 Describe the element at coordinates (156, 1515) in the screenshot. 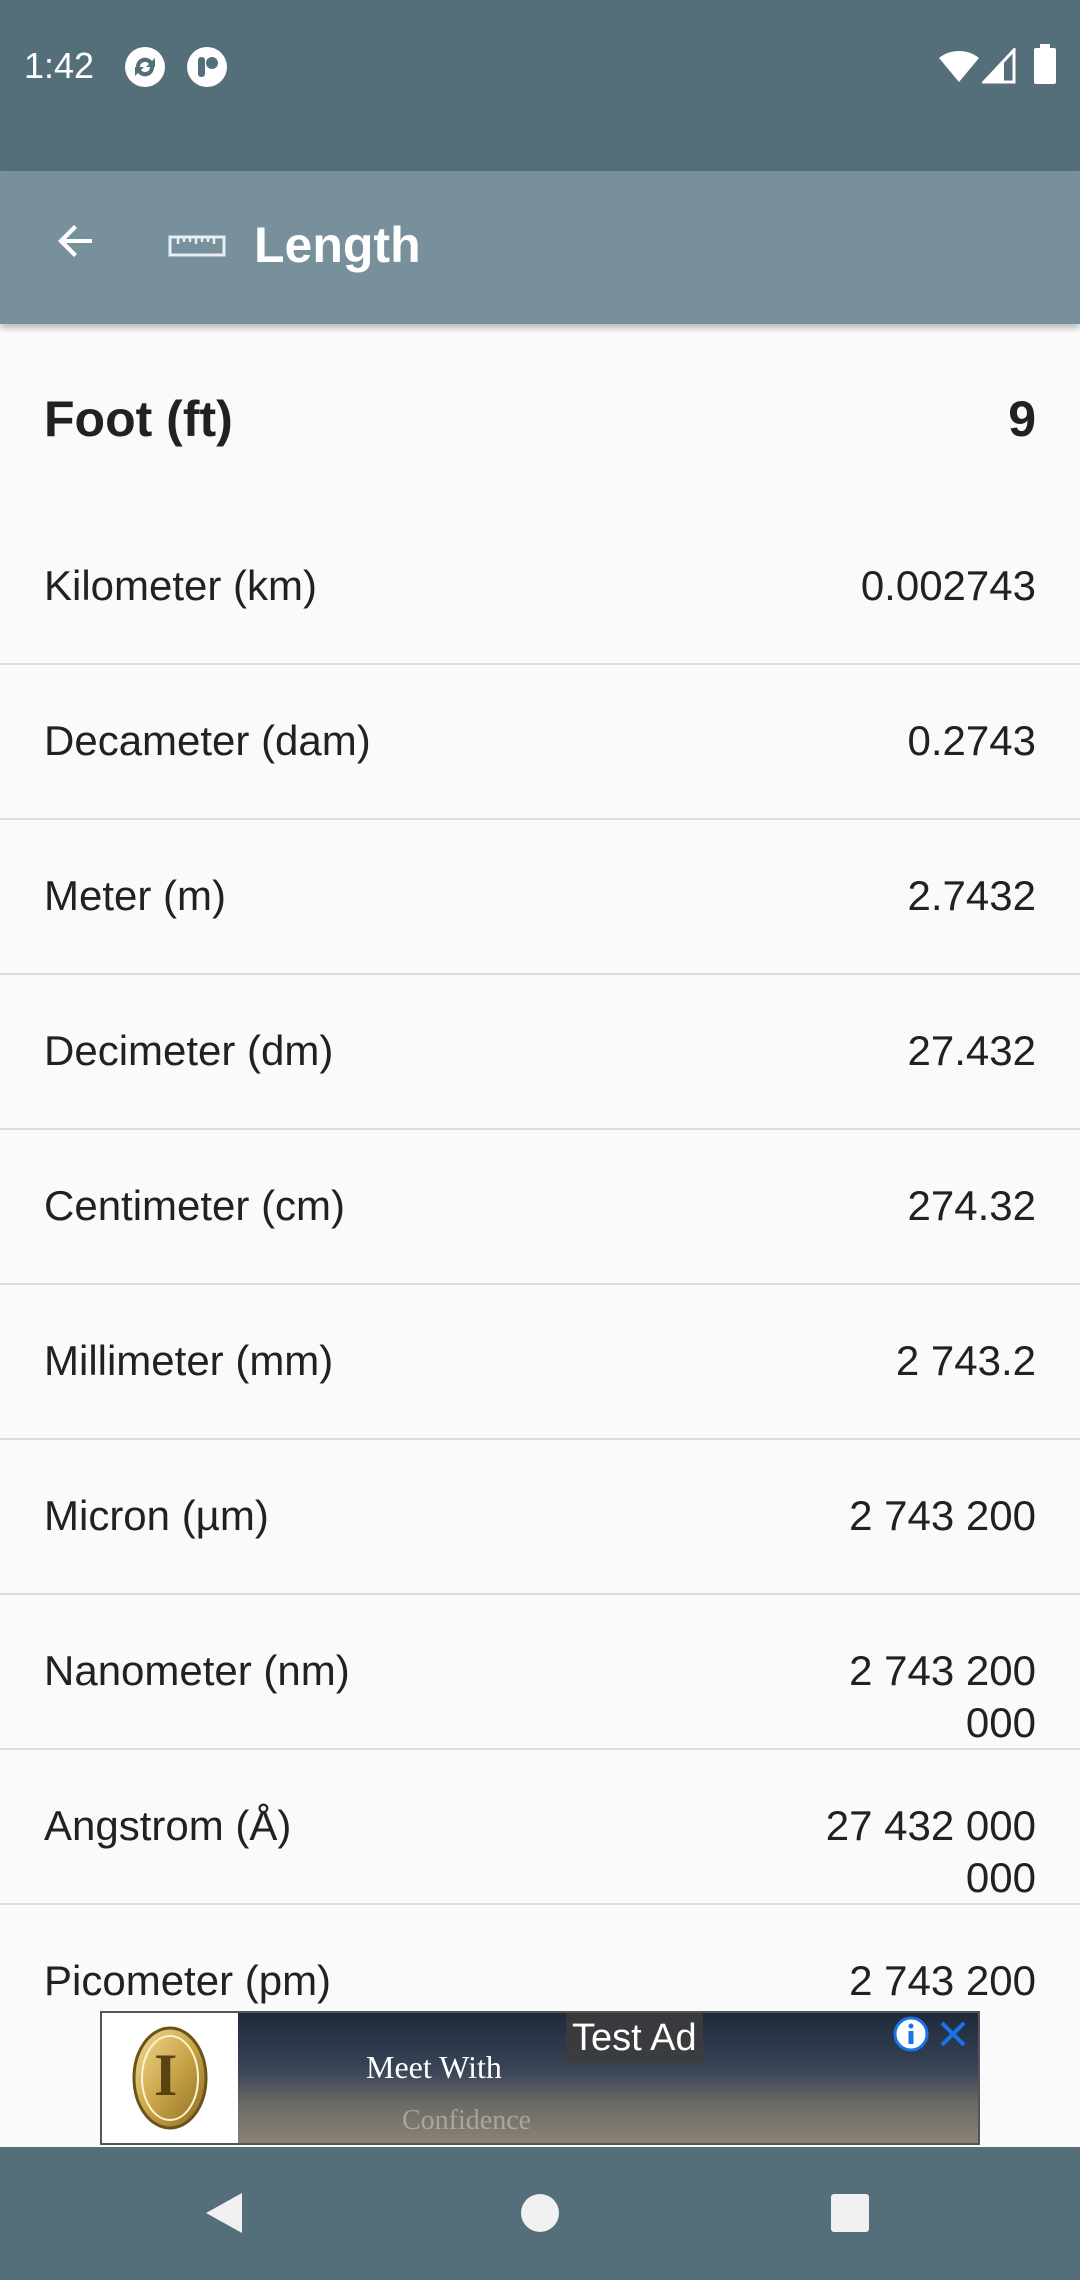

I see `unit-name: Micron (µm)` at that location.